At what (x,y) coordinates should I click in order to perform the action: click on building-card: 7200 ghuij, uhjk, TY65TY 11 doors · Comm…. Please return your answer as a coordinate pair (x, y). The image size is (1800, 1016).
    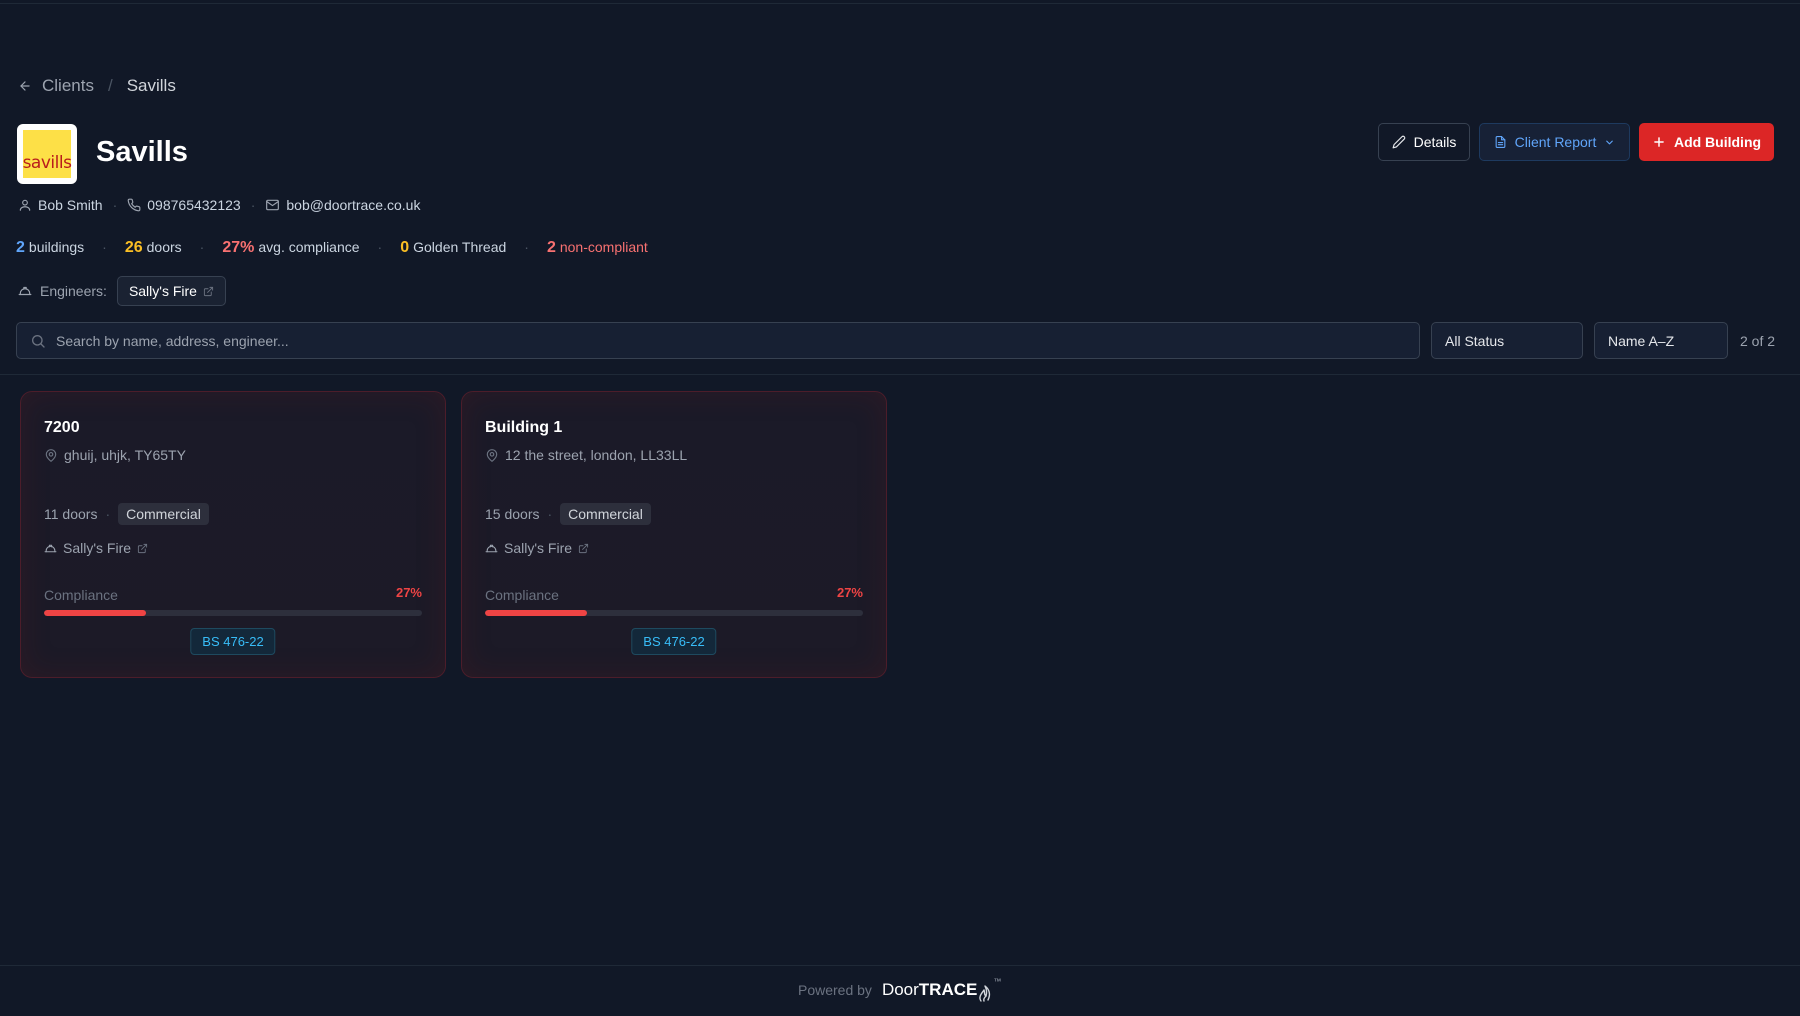
    Looking at the image, I should click on (233, 534).